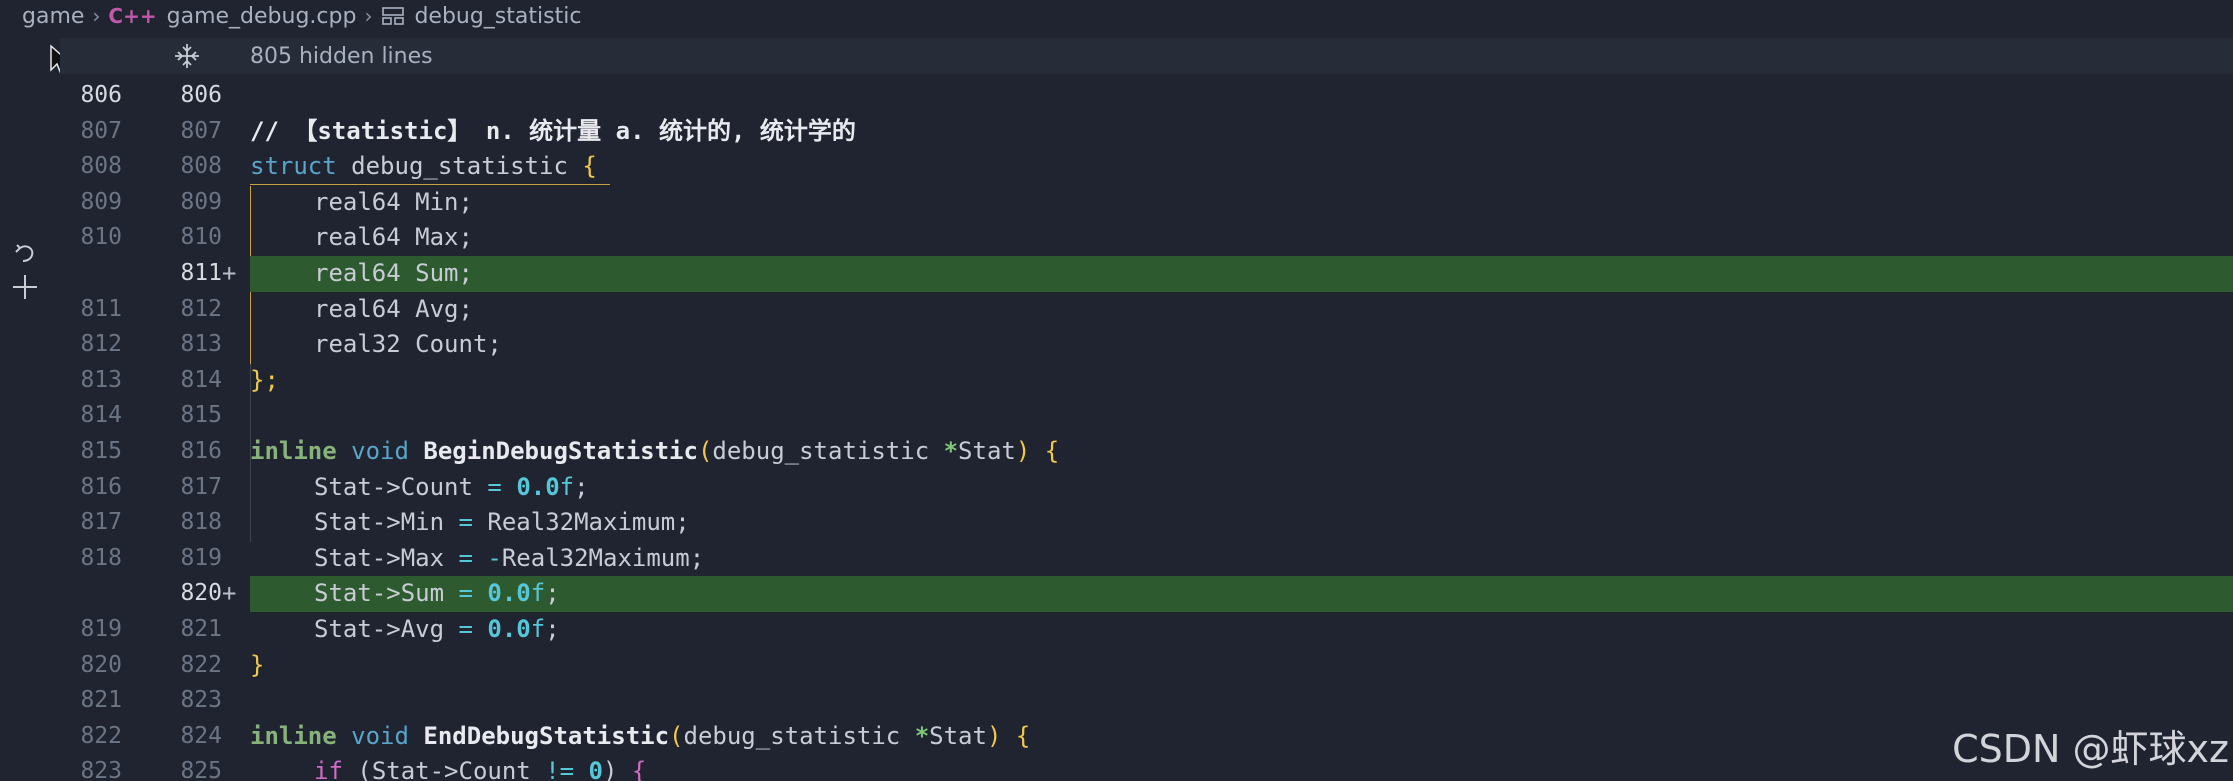 This screenshot has height=781, width=2233. I want to click on code-text: real32 Count;, so click(1241, 345).